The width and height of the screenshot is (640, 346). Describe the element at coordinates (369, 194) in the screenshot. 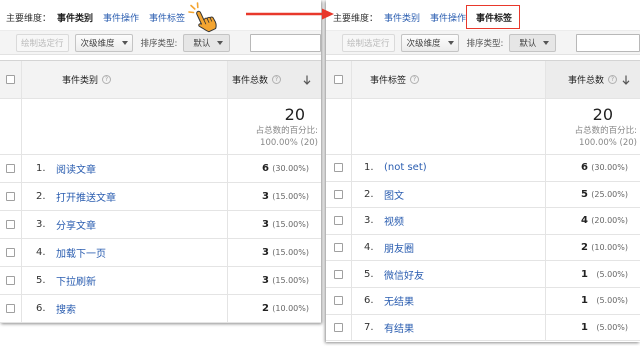

I see `row-index: 2.` at that location.